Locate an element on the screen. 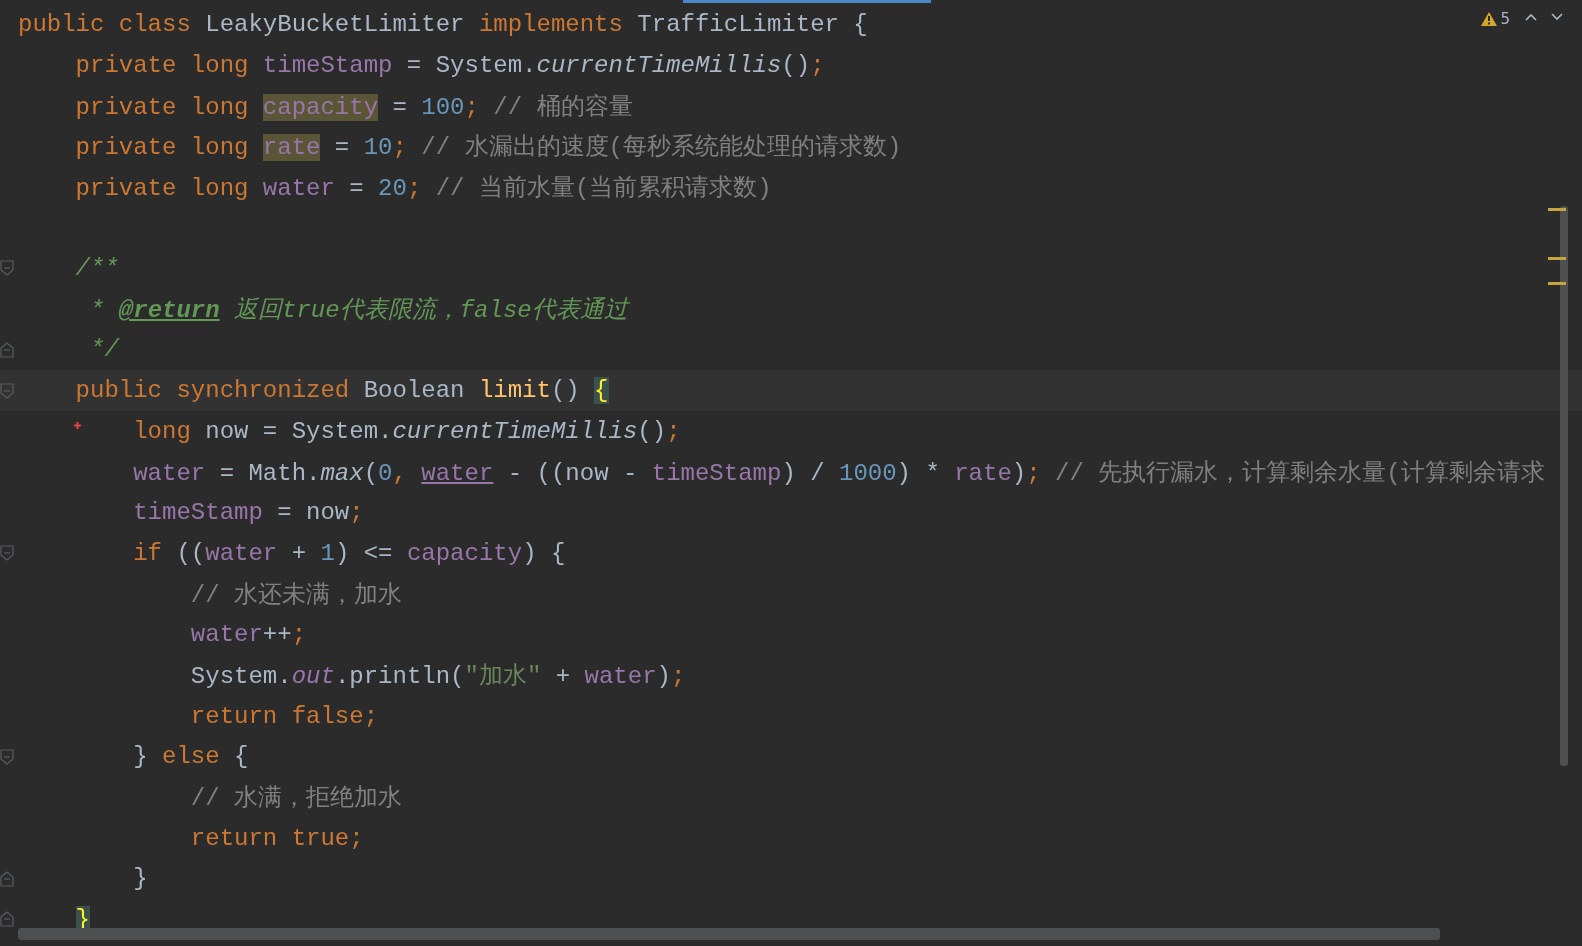 This screenshot has width=1582, height=946. code-line: private long rate = 10; // 水漏出的速度(每秒系统能处理的请求数) is located at coordinates (488, 148).